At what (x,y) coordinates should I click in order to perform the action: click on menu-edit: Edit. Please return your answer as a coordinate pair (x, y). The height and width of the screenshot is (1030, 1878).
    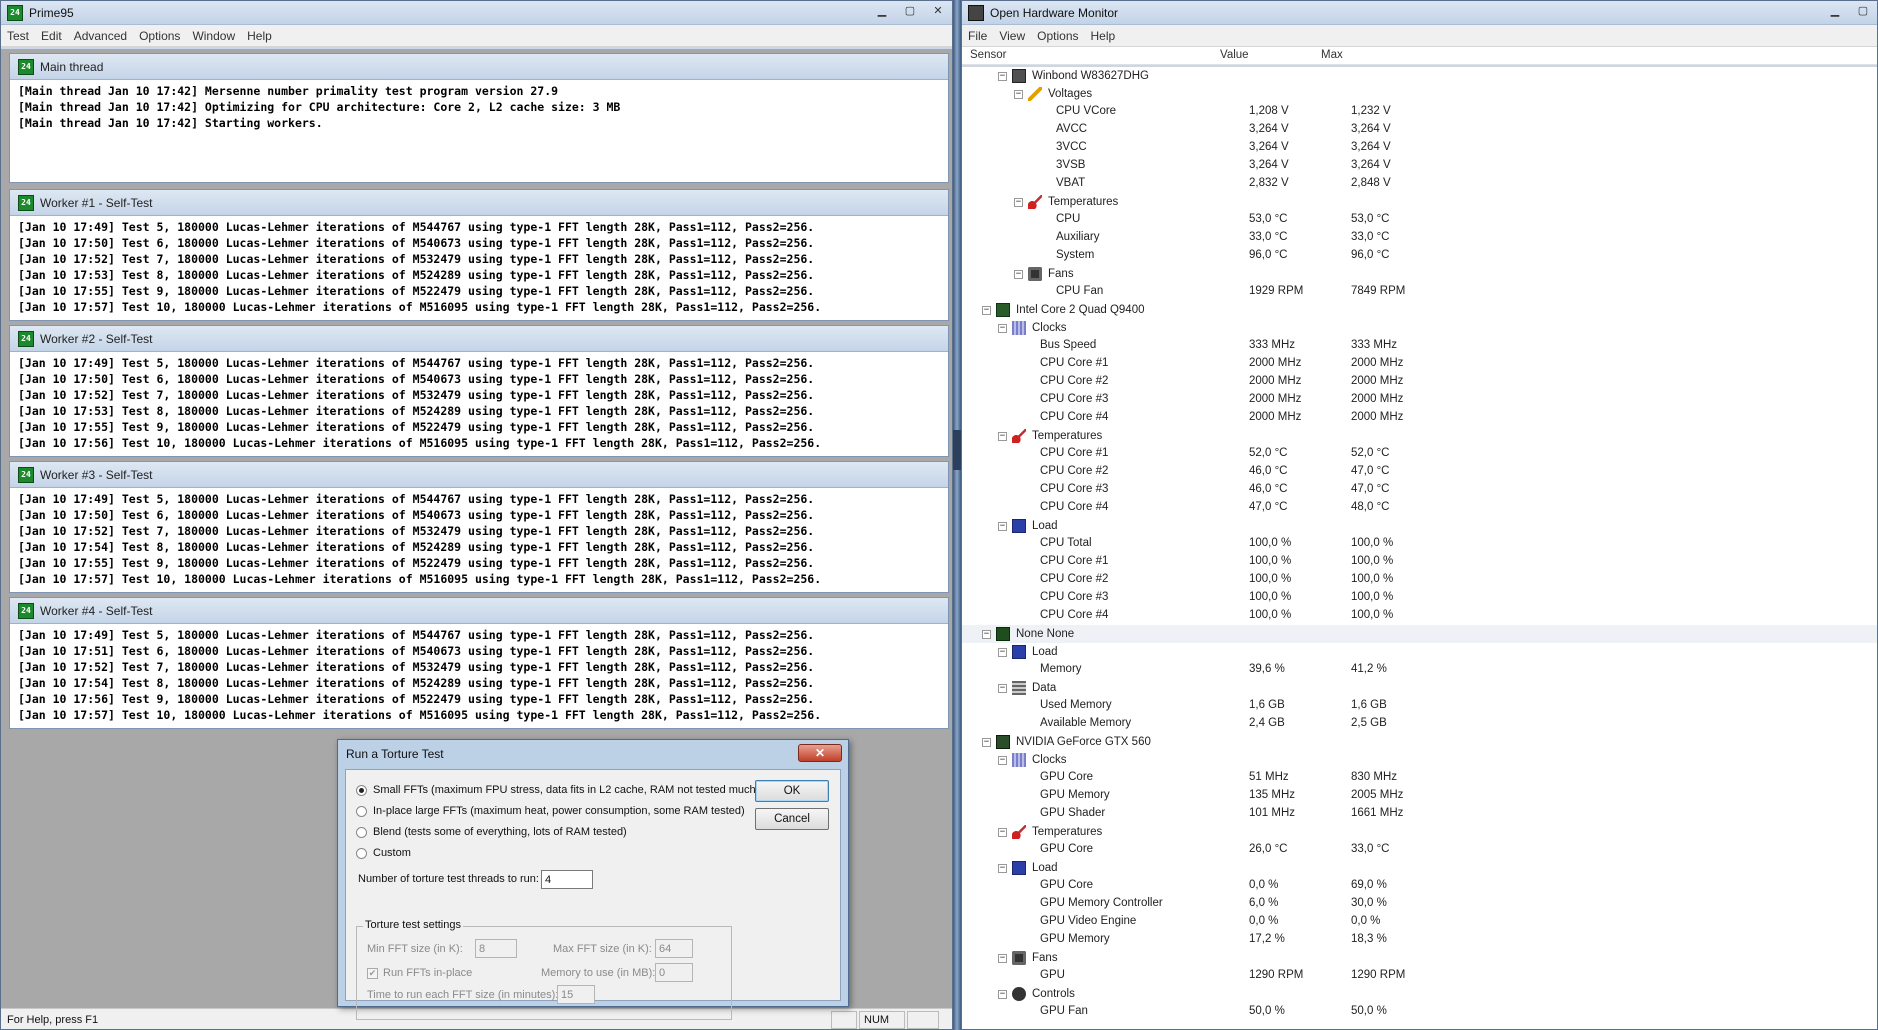
    Looking at the image, I should click on (51, 36).